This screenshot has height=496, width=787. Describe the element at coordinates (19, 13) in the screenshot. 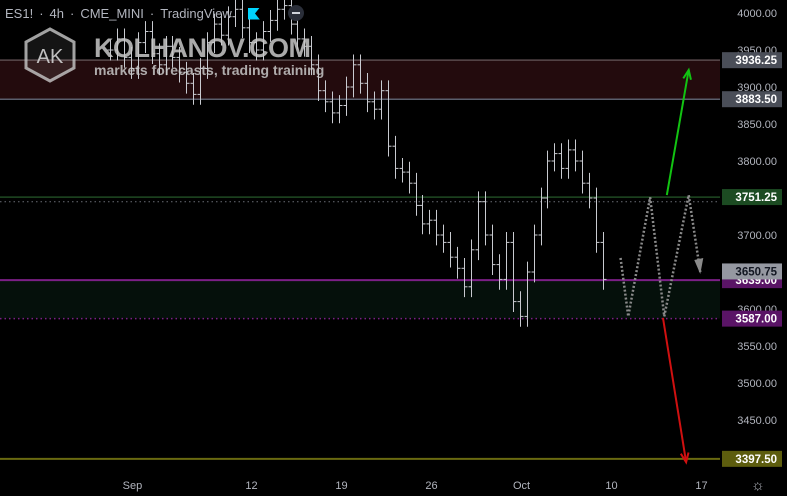

I see `symbol: ES1!` at that location.